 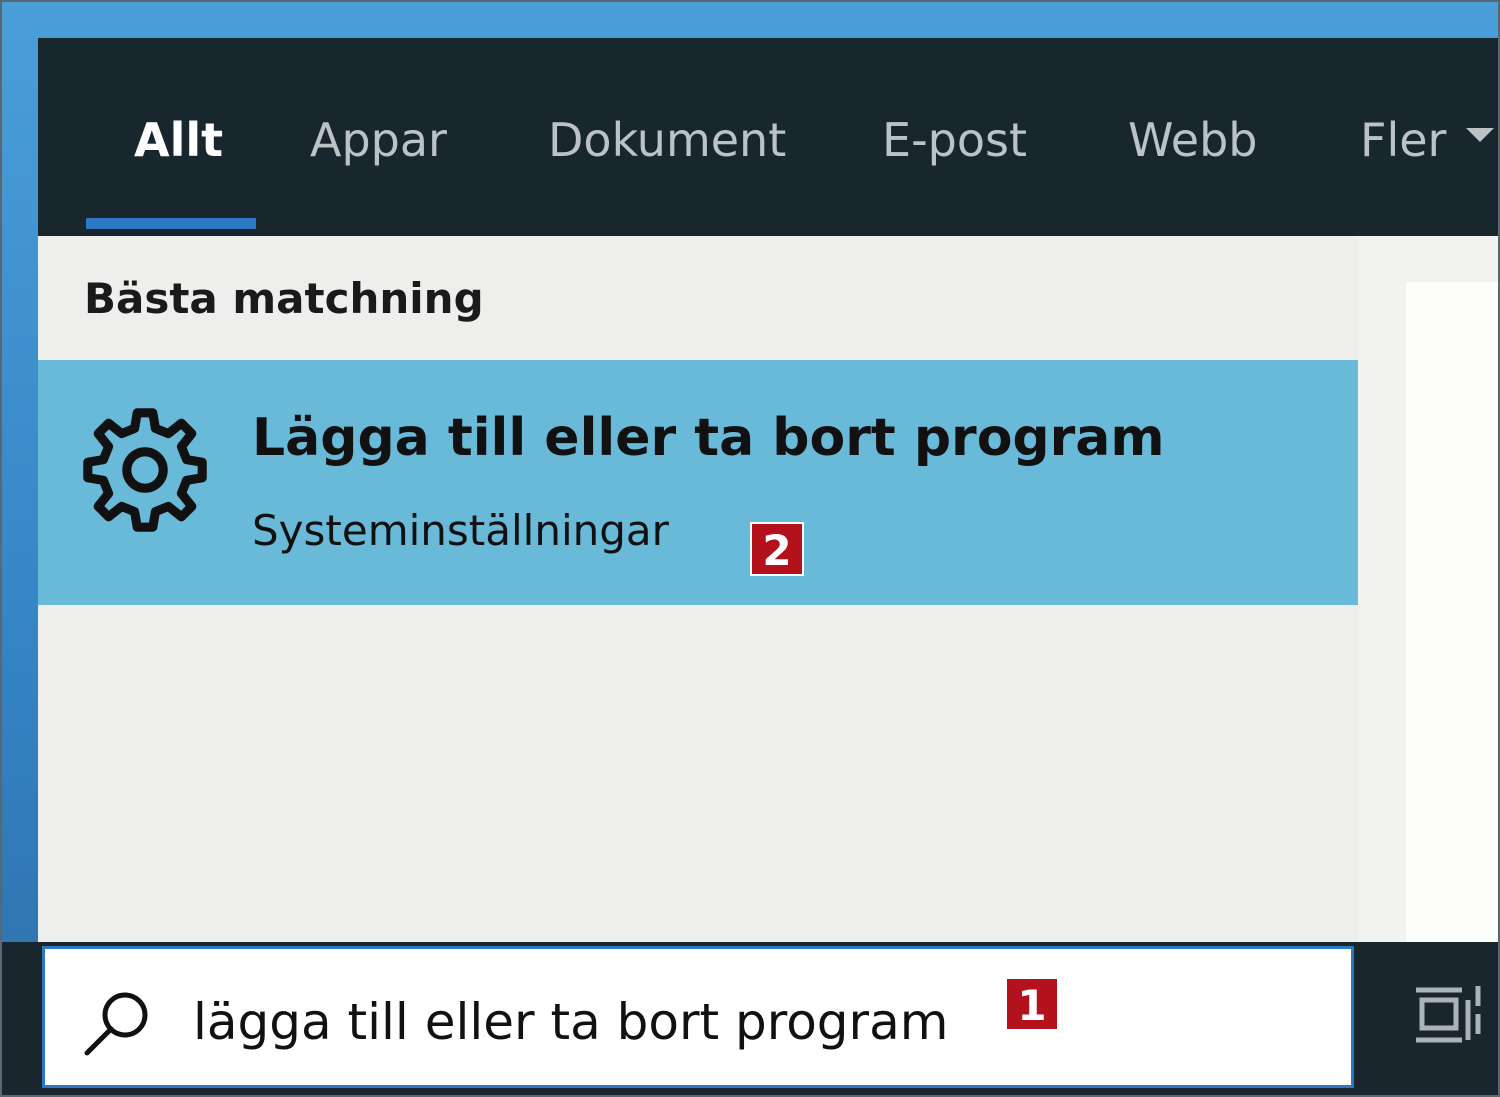 What do you see at coordinates (1032, 1004) in the screenshot?
I see `callout-badge-1: 1` at bounding box center [1032, 1004].